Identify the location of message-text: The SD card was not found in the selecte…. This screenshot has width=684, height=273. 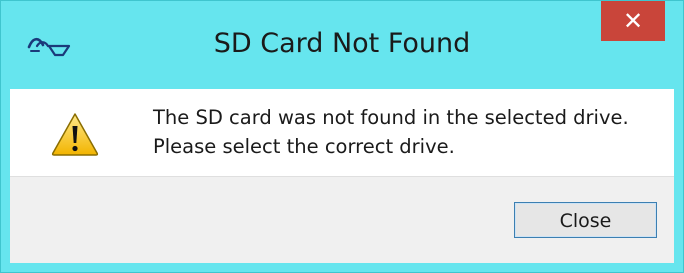
(391, 132).